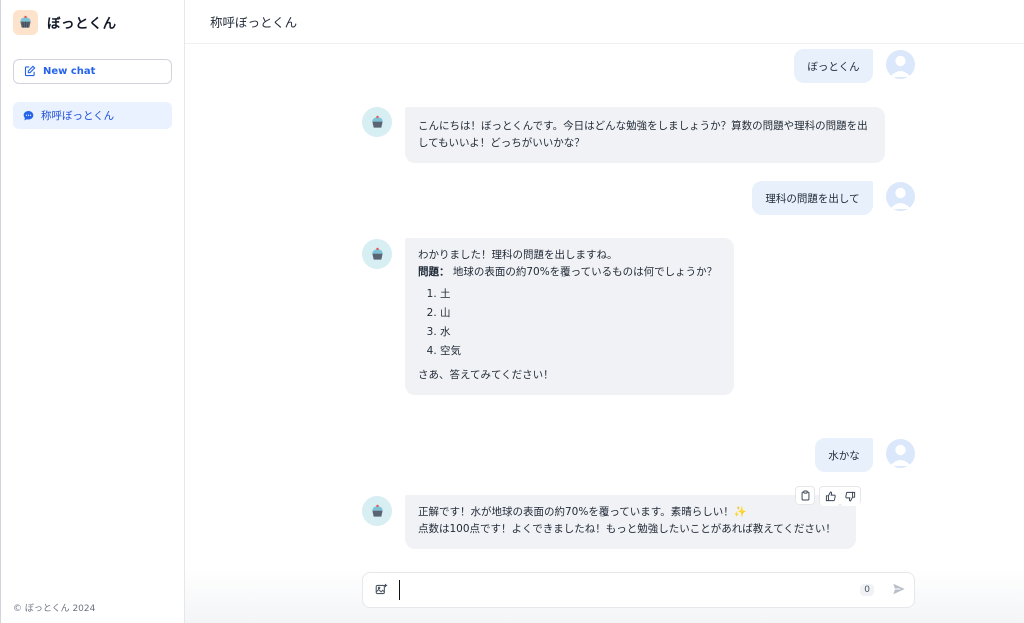 The height and width of the screenshot is (623, 1024). What do you see at coordinates (585, 272) in the screenshot?
I see `question-text: 地球の表面の約70%を覆っているものは何でしょうか？` at bounding box center [585, 272].